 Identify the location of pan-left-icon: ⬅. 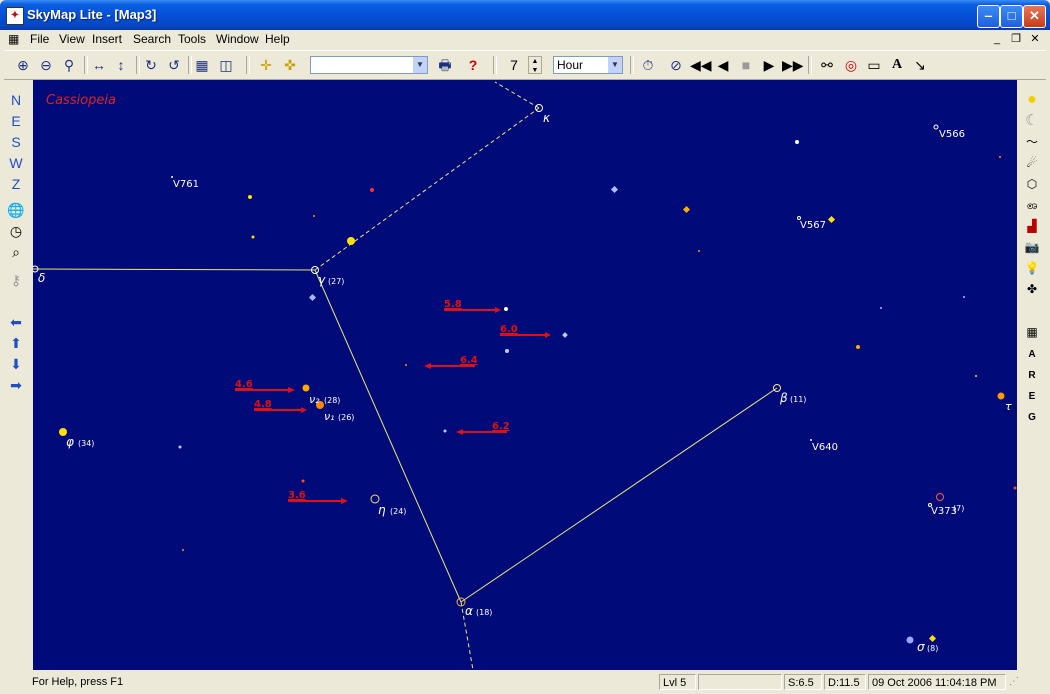
(16, 322).